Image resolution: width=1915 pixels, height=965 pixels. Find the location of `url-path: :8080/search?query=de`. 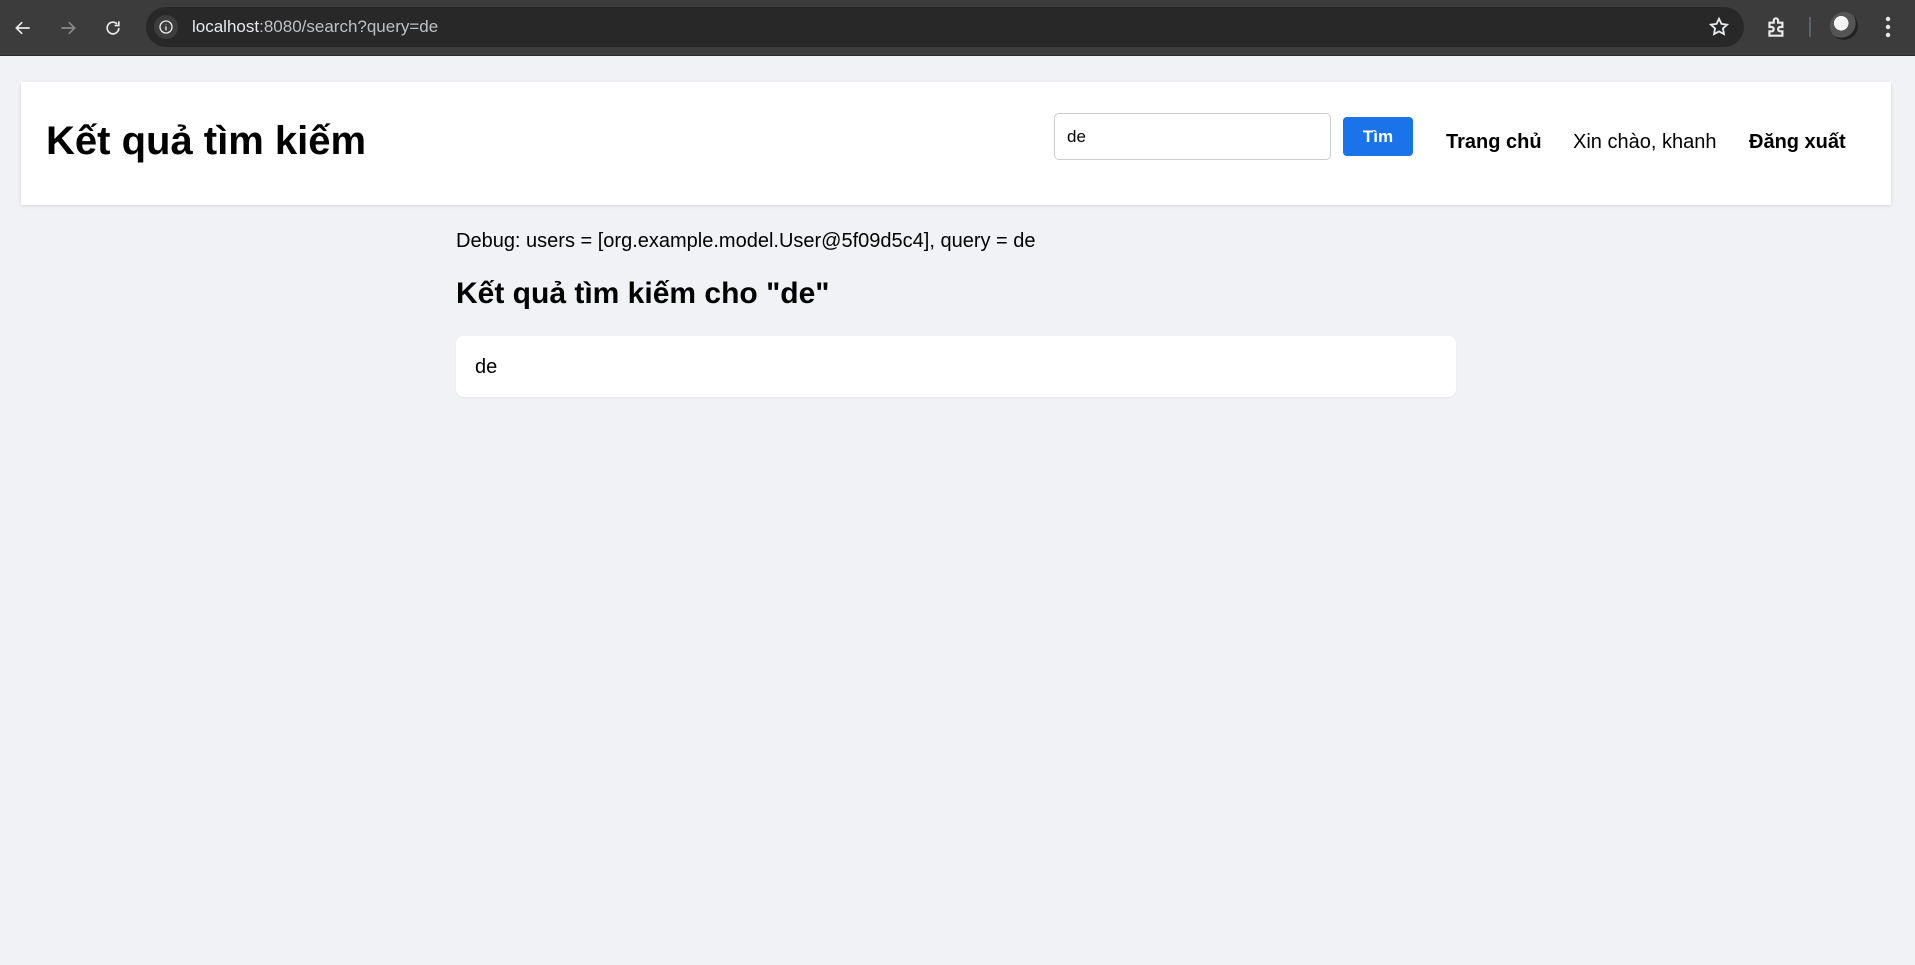

url-path: :8080/search?query=de is located at coordinates (349, 26).